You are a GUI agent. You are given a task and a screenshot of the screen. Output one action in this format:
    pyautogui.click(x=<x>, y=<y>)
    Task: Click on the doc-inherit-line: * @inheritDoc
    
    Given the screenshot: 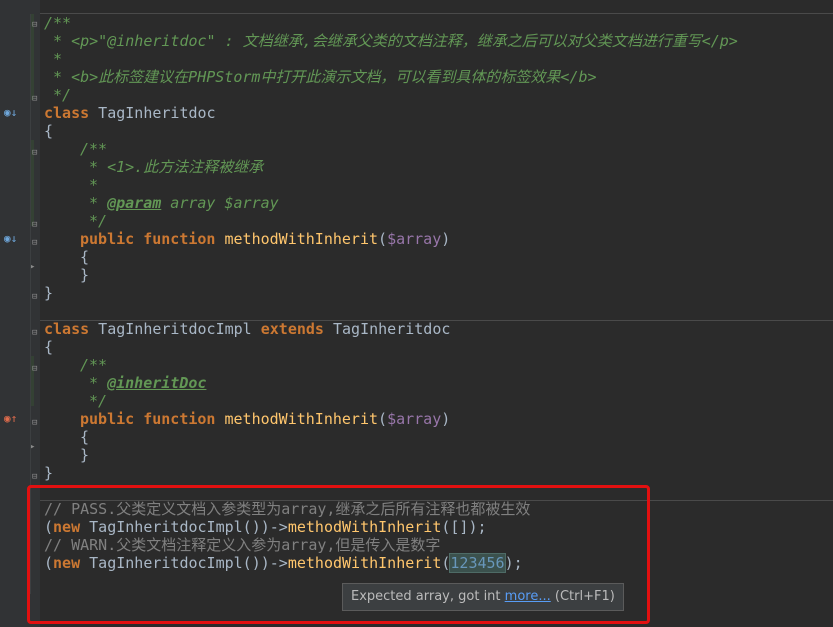 What is the action you would take?
    pyautogui.click(x=143, y=383)
    